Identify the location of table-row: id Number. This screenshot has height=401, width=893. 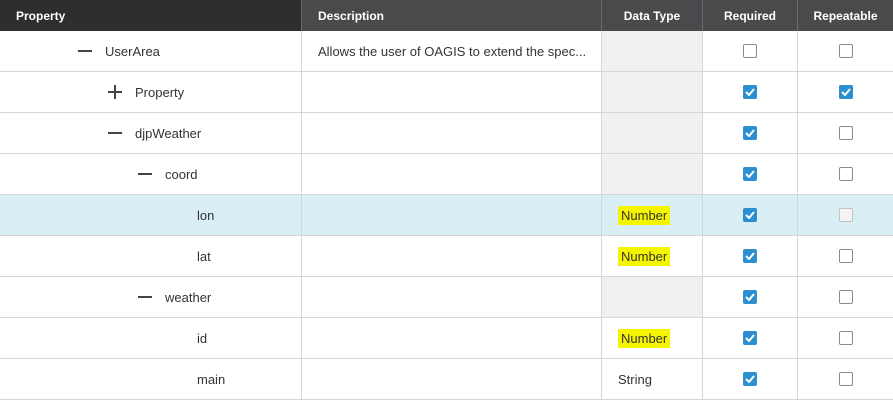
(446, 338).